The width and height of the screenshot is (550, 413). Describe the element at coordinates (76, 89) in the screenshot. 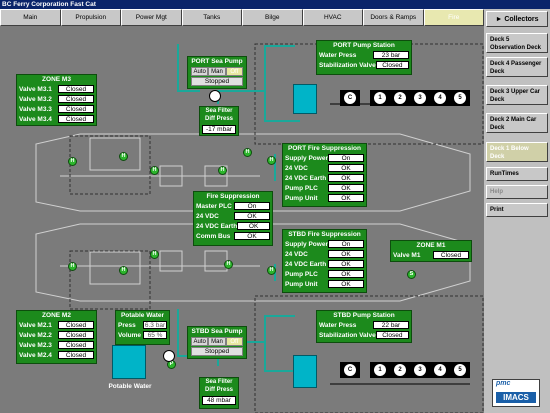

I see `valve-m3-1-status: Closed` at that location.